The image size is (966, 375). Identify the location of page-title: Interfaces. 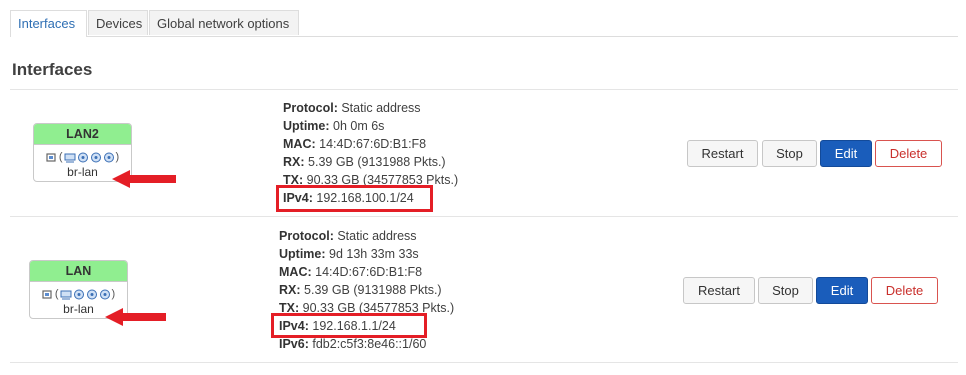
(52, 69).